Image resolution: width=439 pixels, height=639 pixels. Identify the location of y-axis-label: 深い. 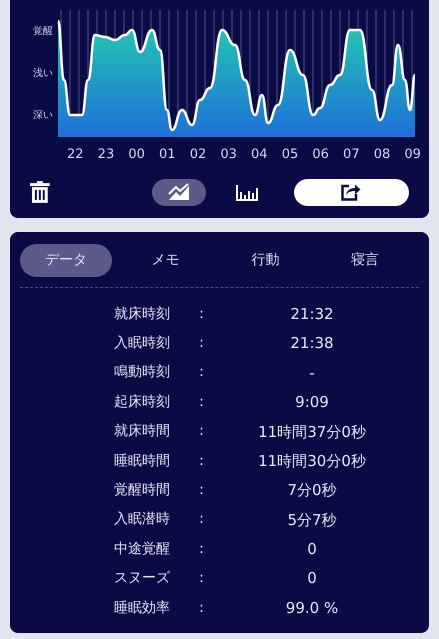
(43, 116).